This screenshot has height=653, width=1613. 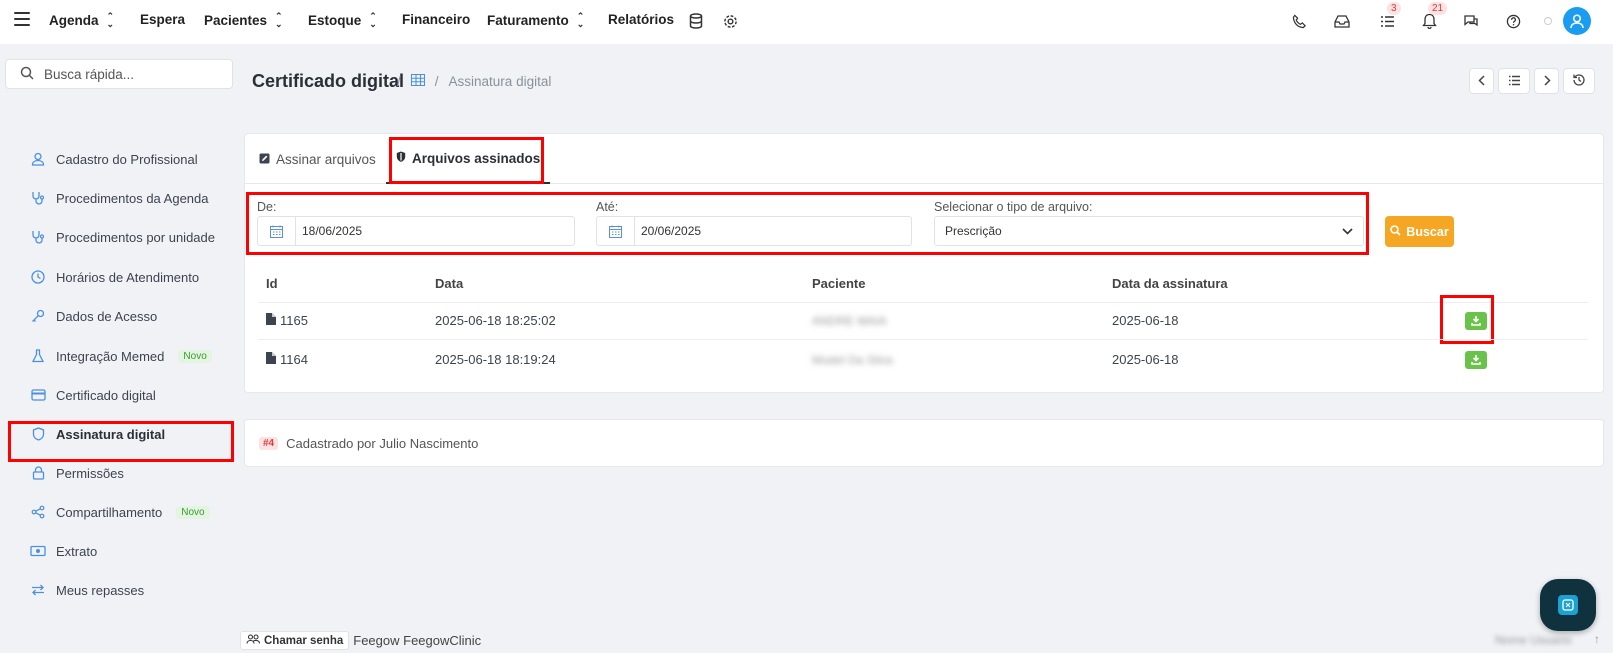 I want to click on download-icon, so click(x=1476, y=360).